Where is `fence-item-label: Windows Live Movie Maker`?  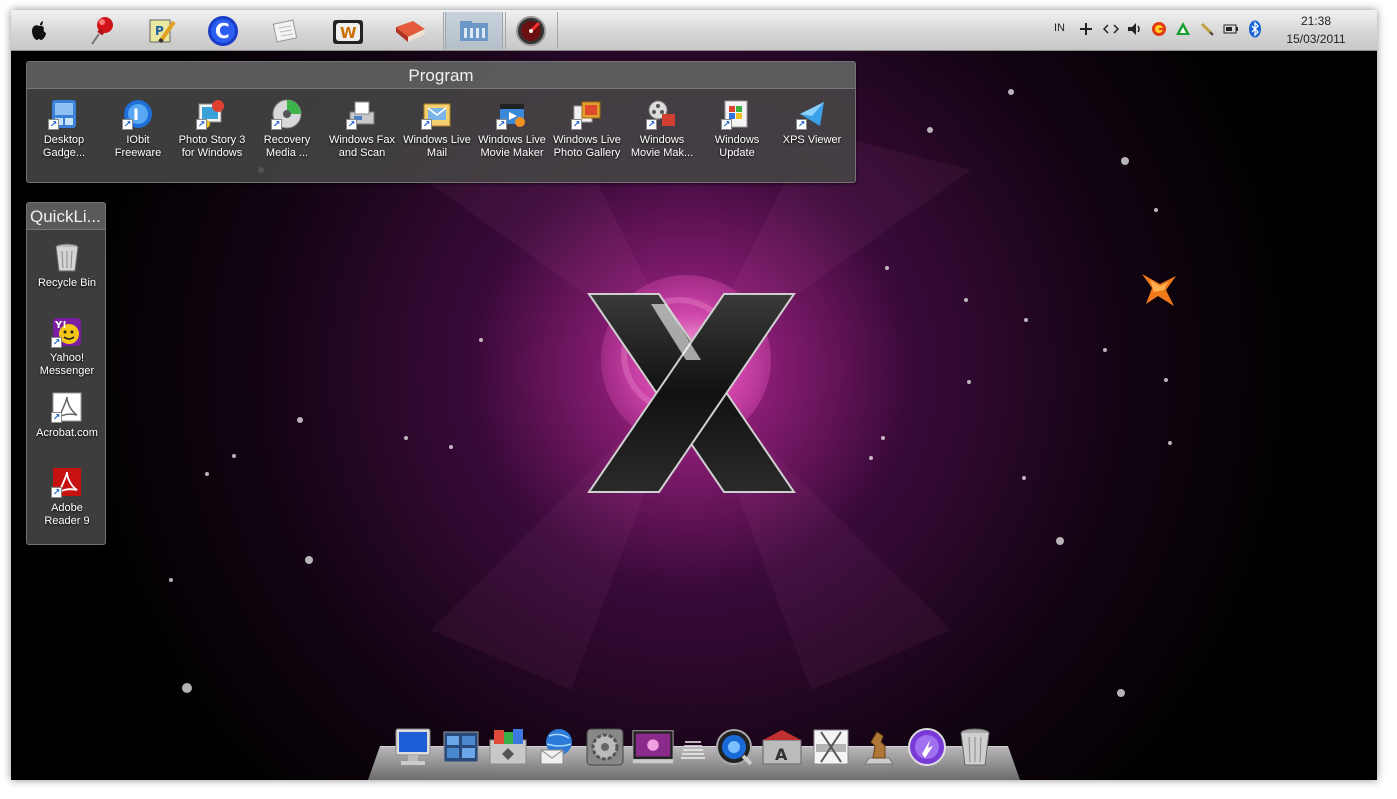 fence-item-label: Windows Live Movie Maker is located at coordinates (512, 146).